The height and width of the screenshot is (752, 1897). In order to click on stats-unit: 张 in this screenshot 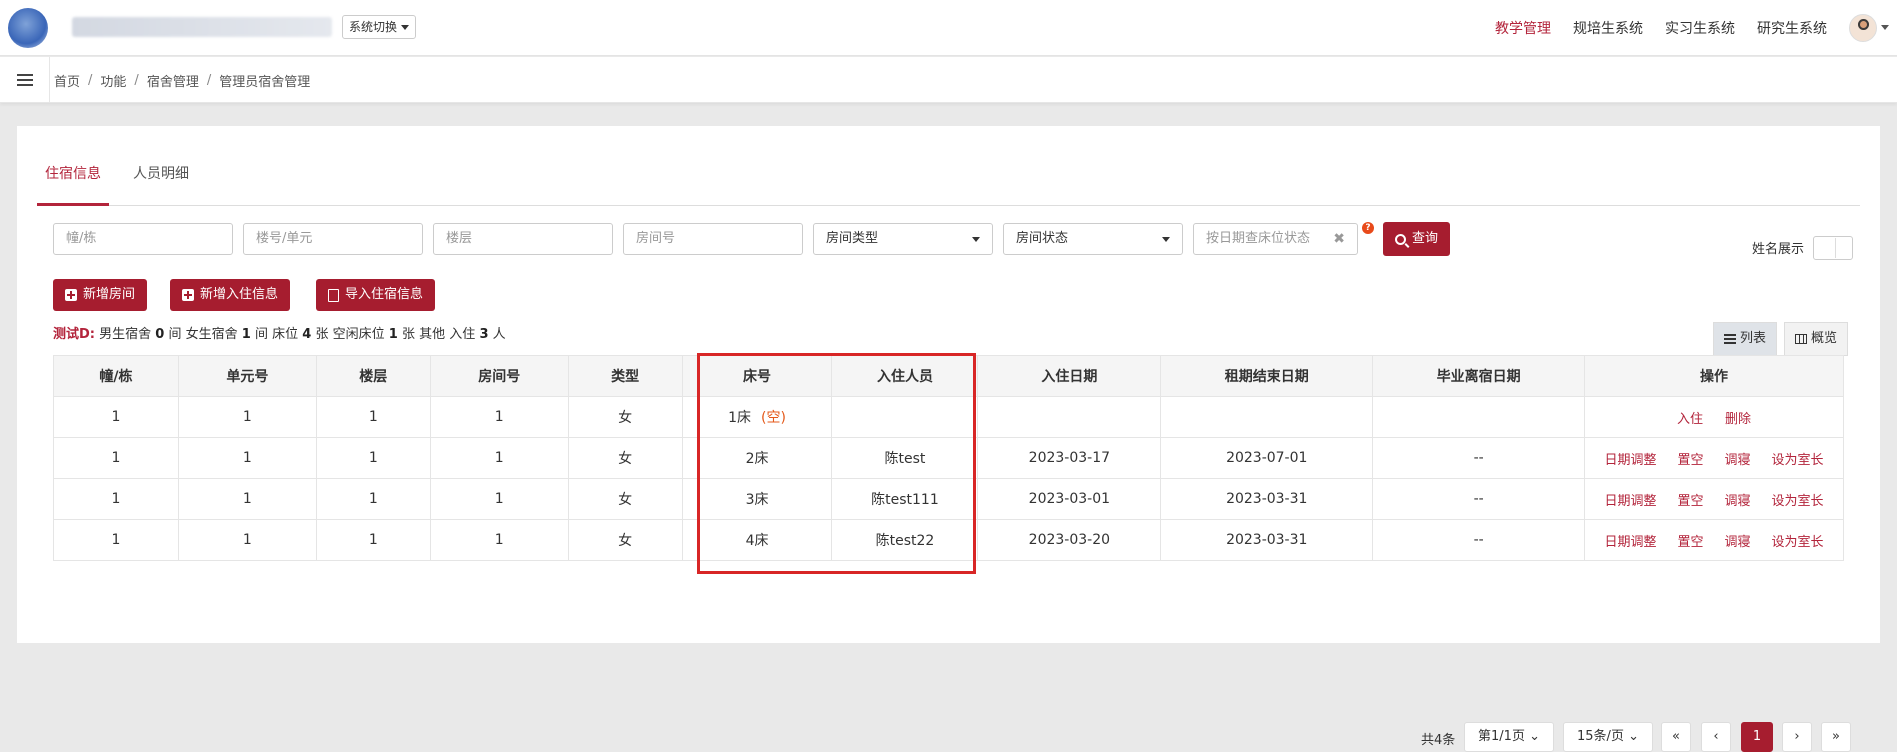, I will do `click(408, 334)`.